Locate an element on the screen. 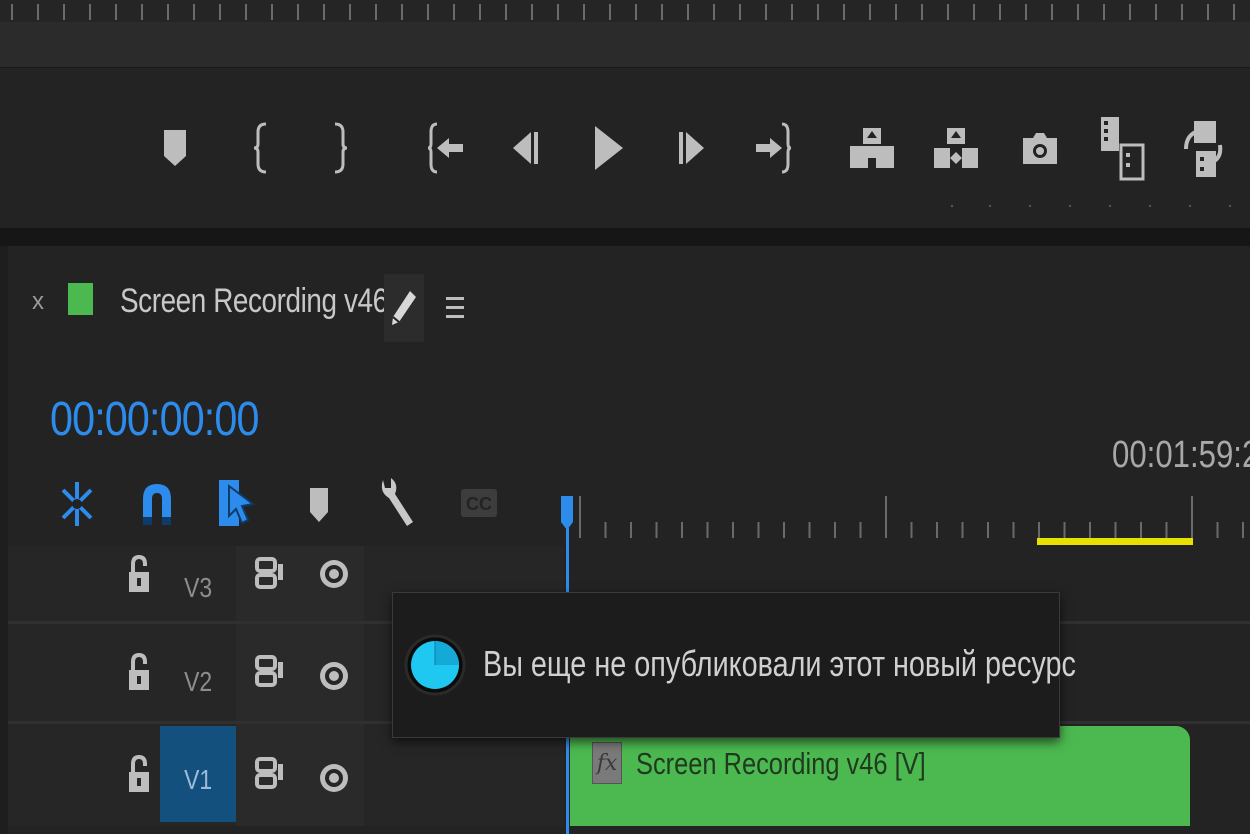  step-back-button is located at coordinates (525, 148).